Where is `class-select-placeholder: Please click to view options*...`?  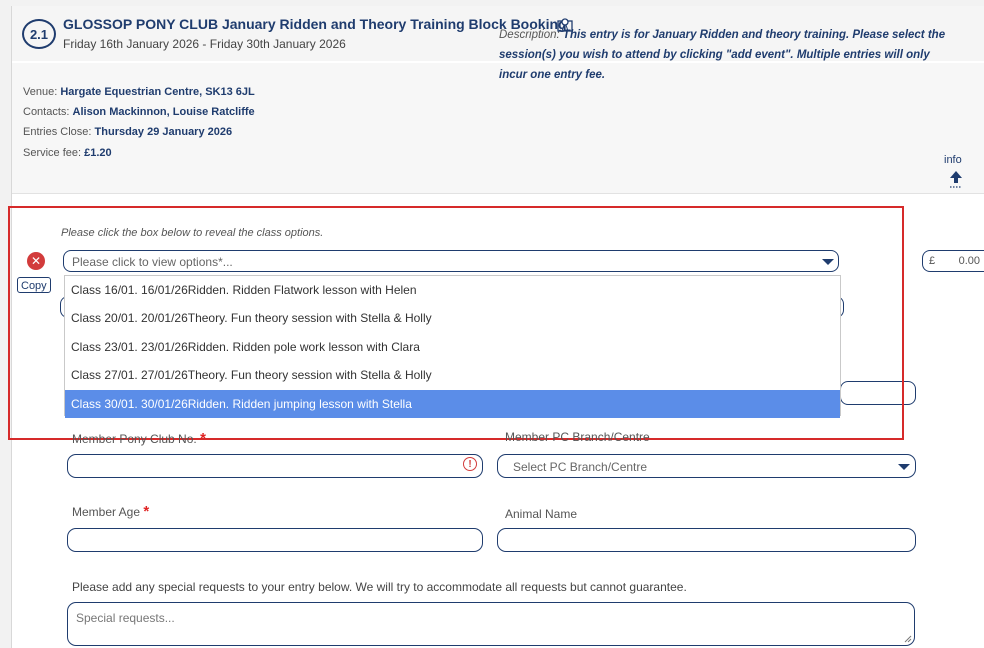
class-select-placeholder: Please click to view options*... is located at coordinates (152, 262).